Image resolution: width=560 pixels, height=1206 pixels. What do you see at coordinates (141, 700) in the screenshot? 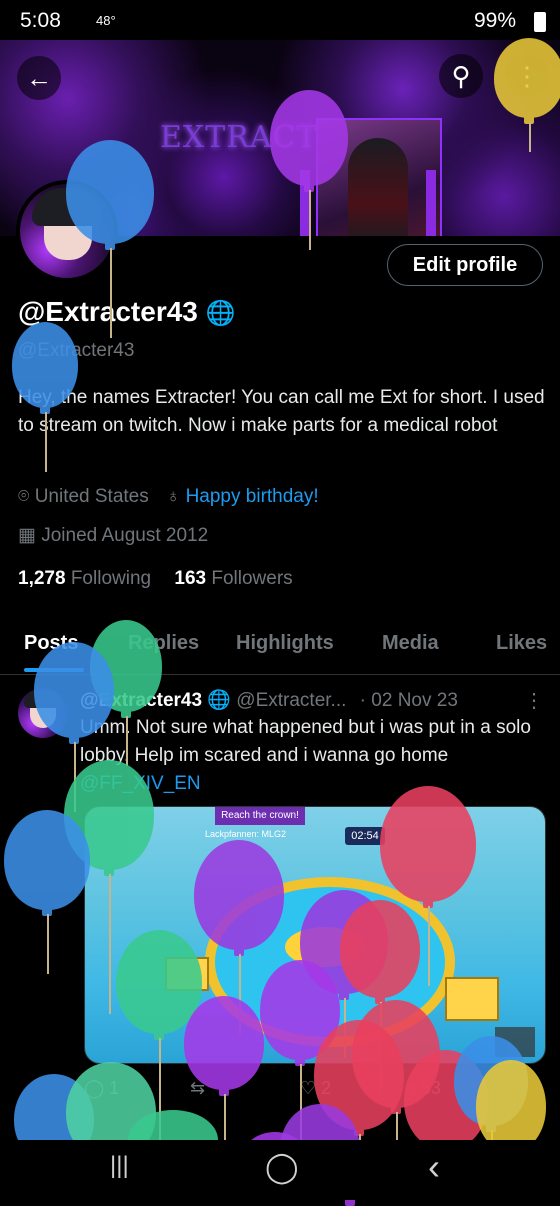
I see `tweet-author-name: @Extracter43` at bounding box center [141, 700].